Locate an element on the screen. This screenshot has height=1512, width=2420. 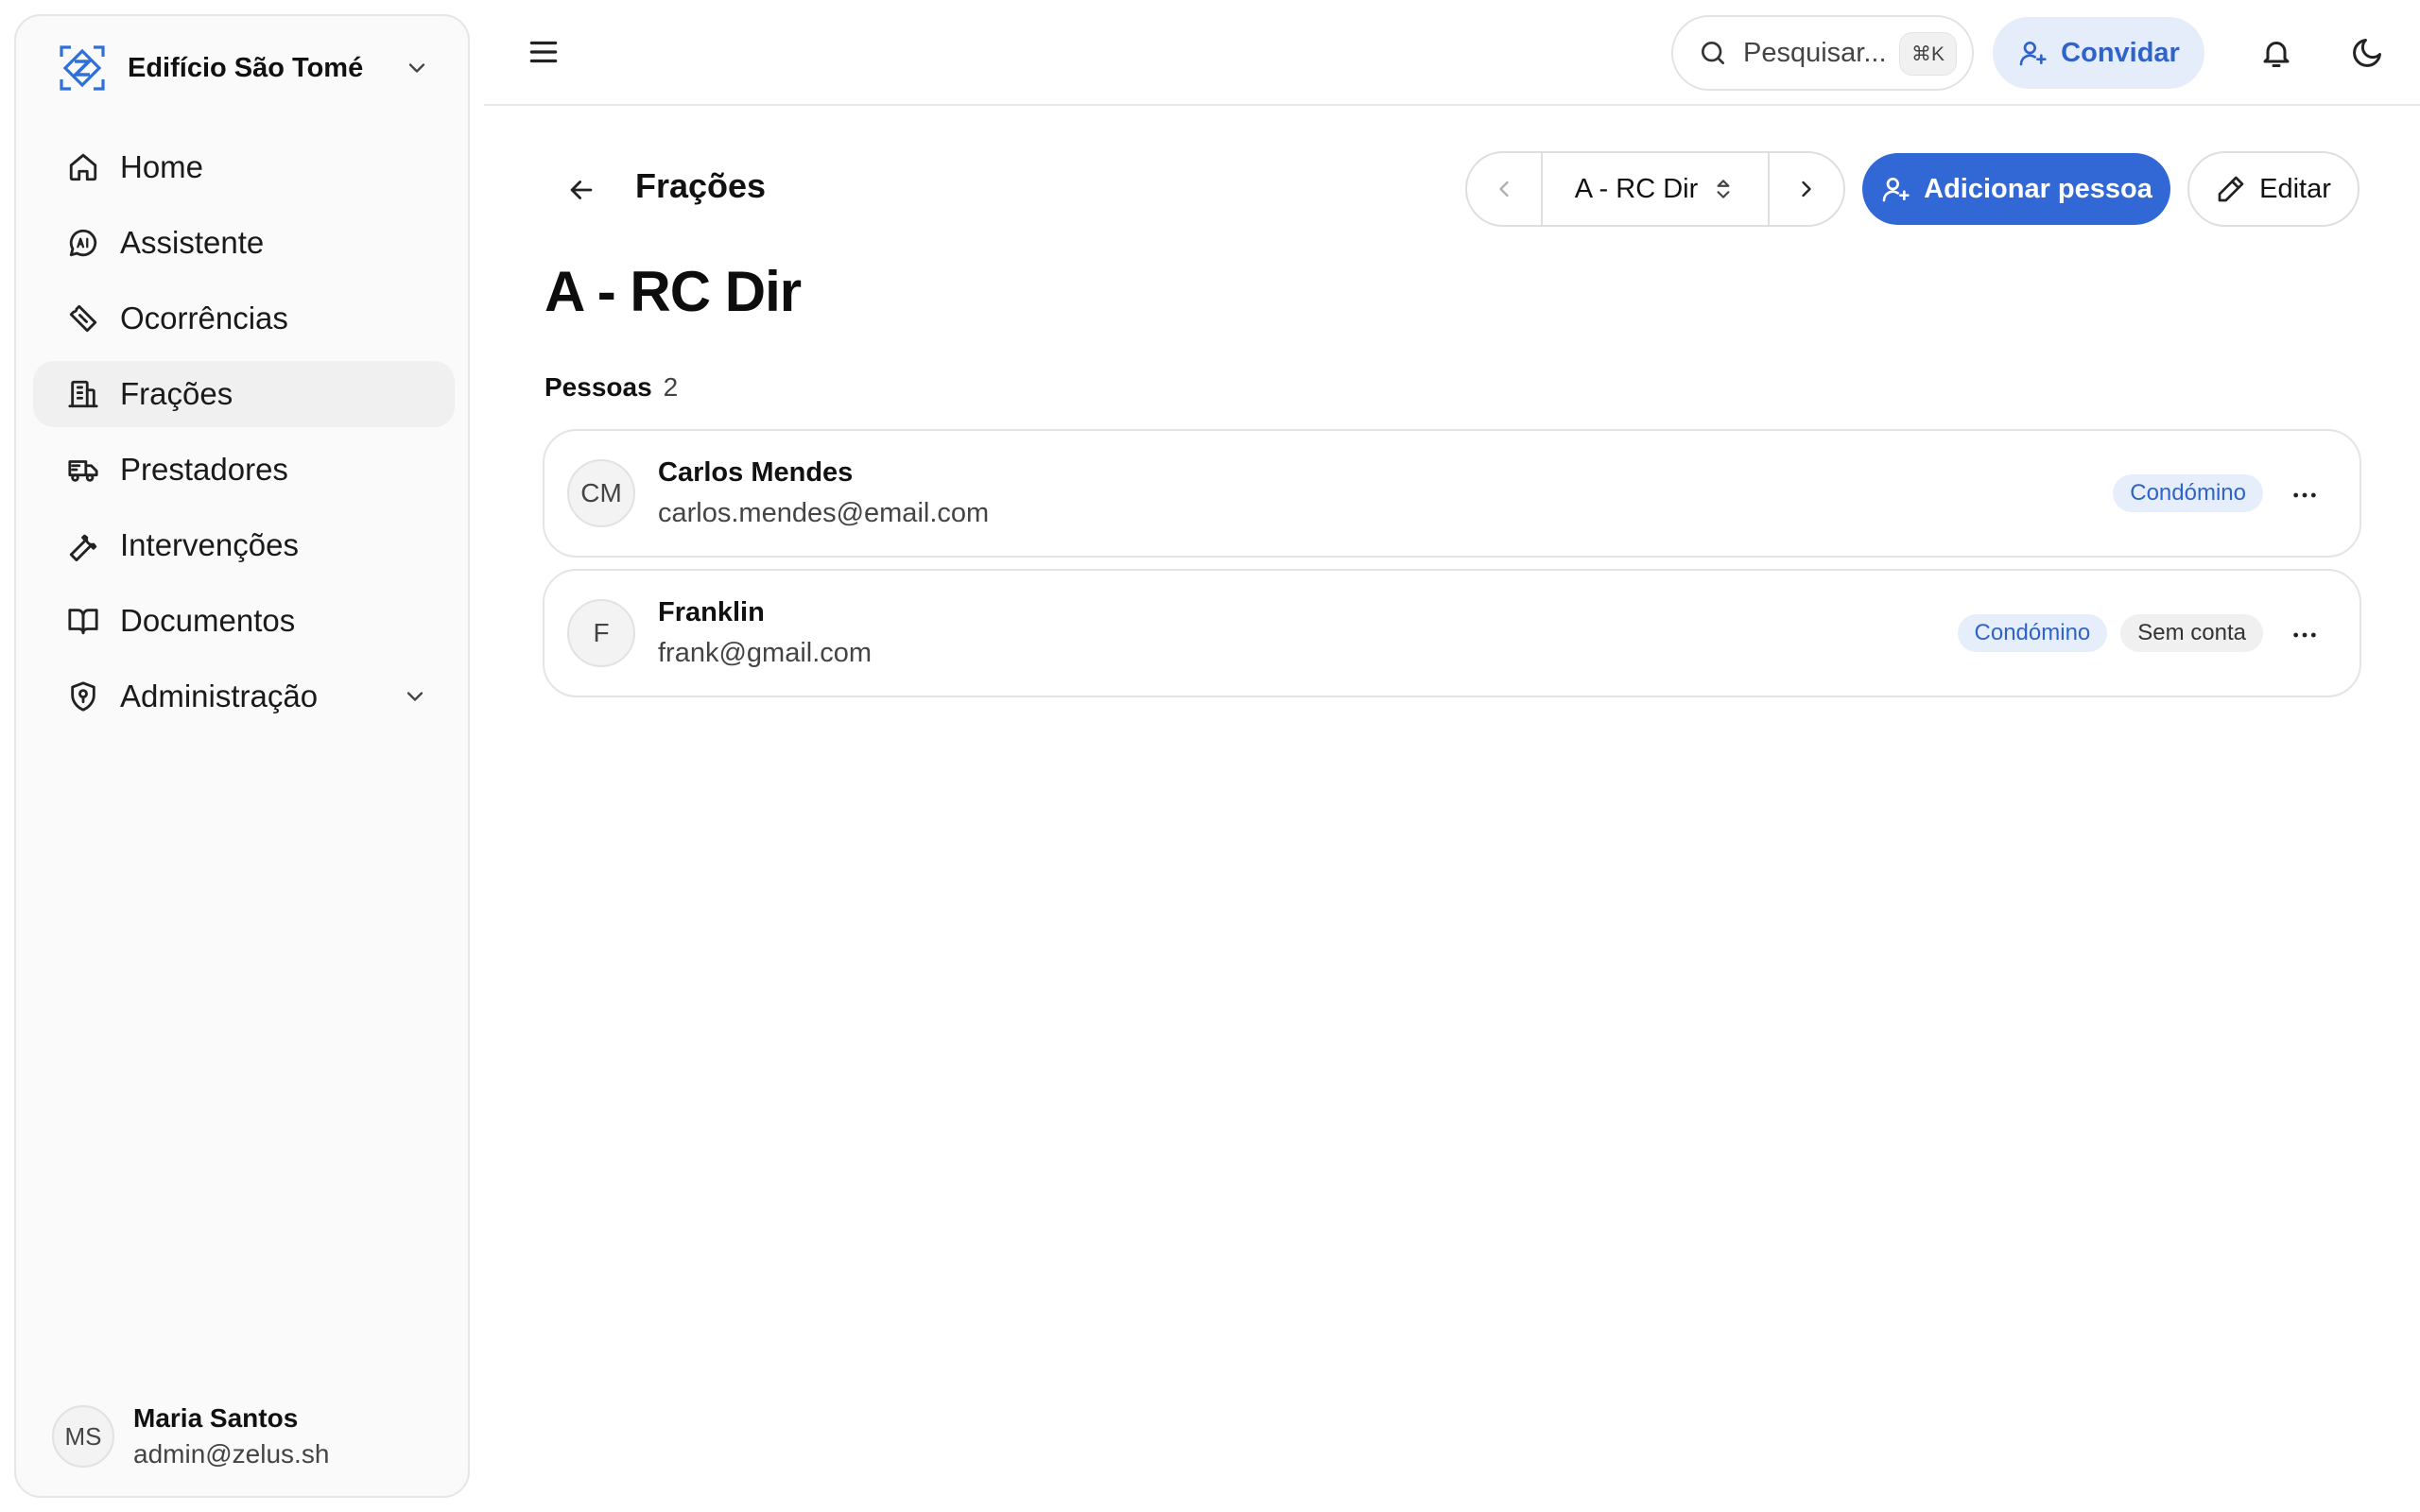
person-info: Carlos Mendes carlos.mendes@email.com is located at coordinates (824, 493).